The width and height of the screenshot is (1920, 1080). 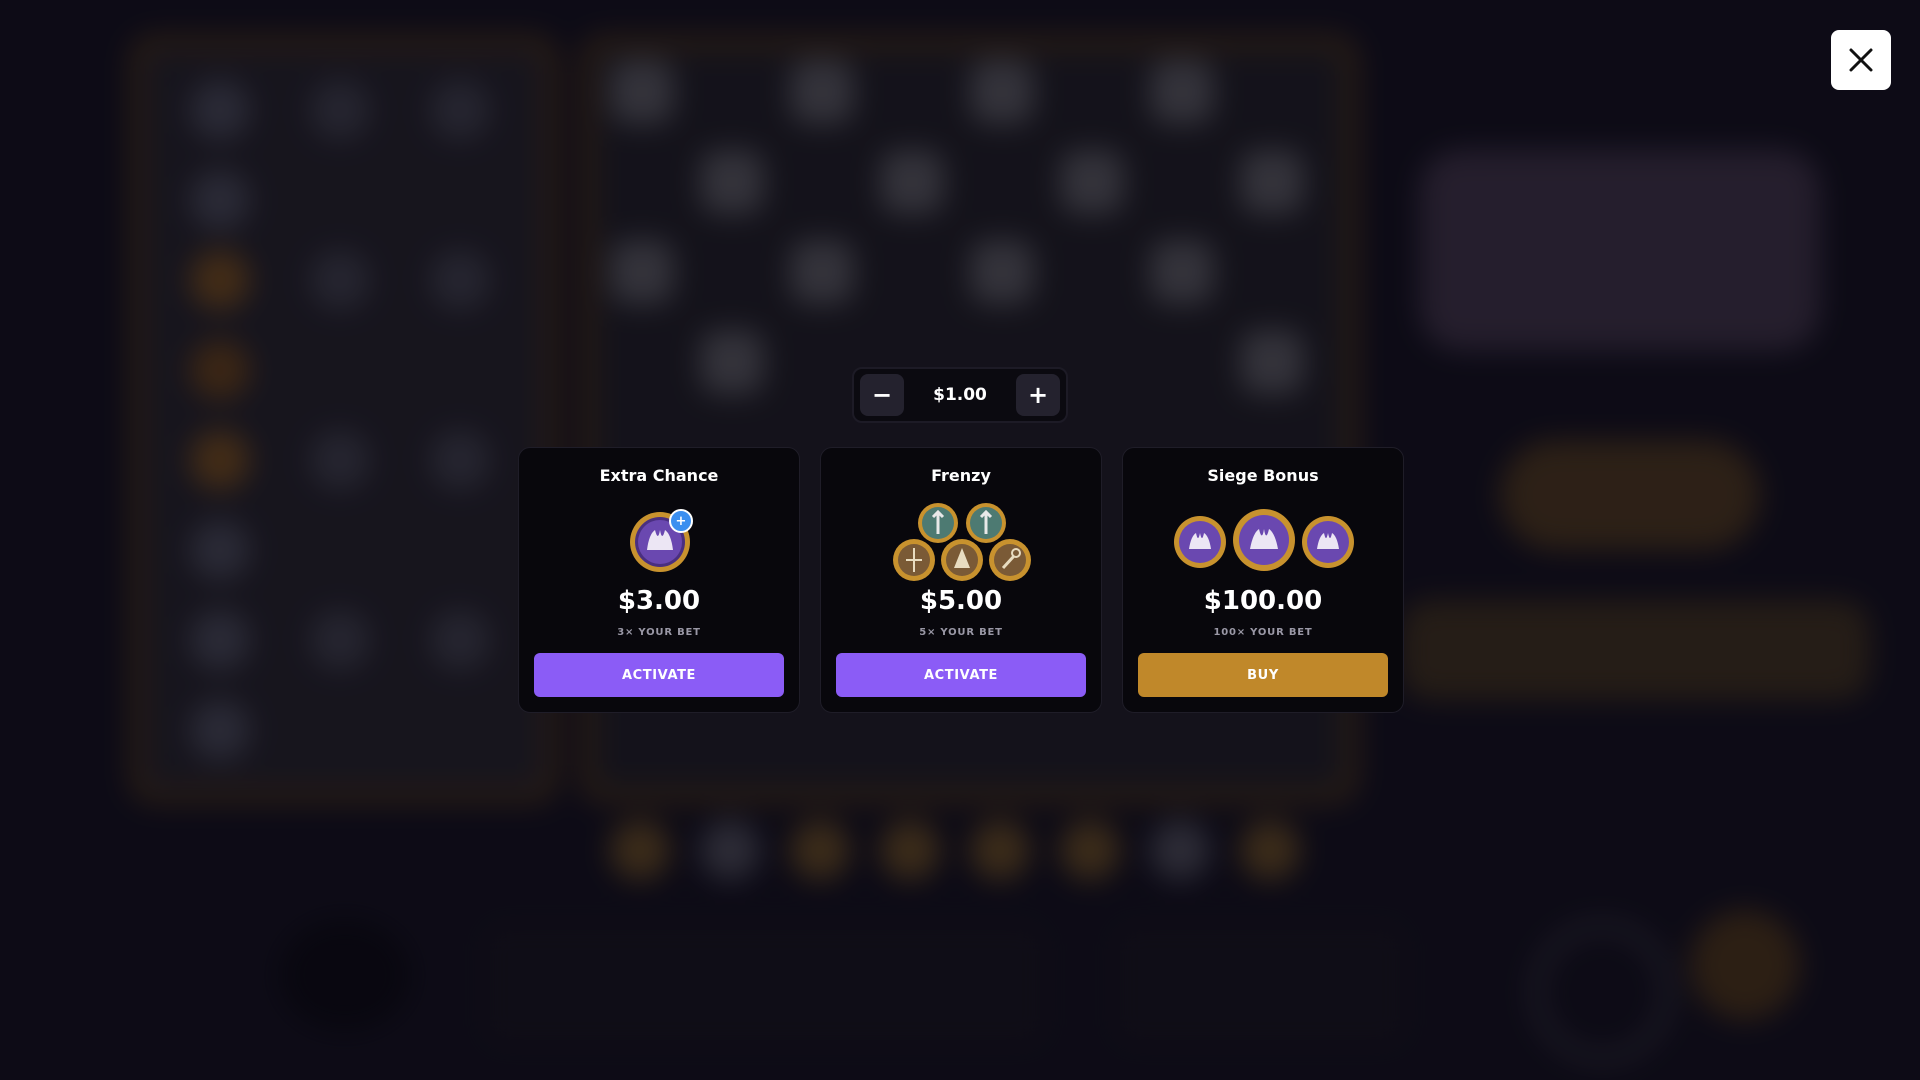 I want to click on card-price: $100.00, so click(x=1263, y=601).